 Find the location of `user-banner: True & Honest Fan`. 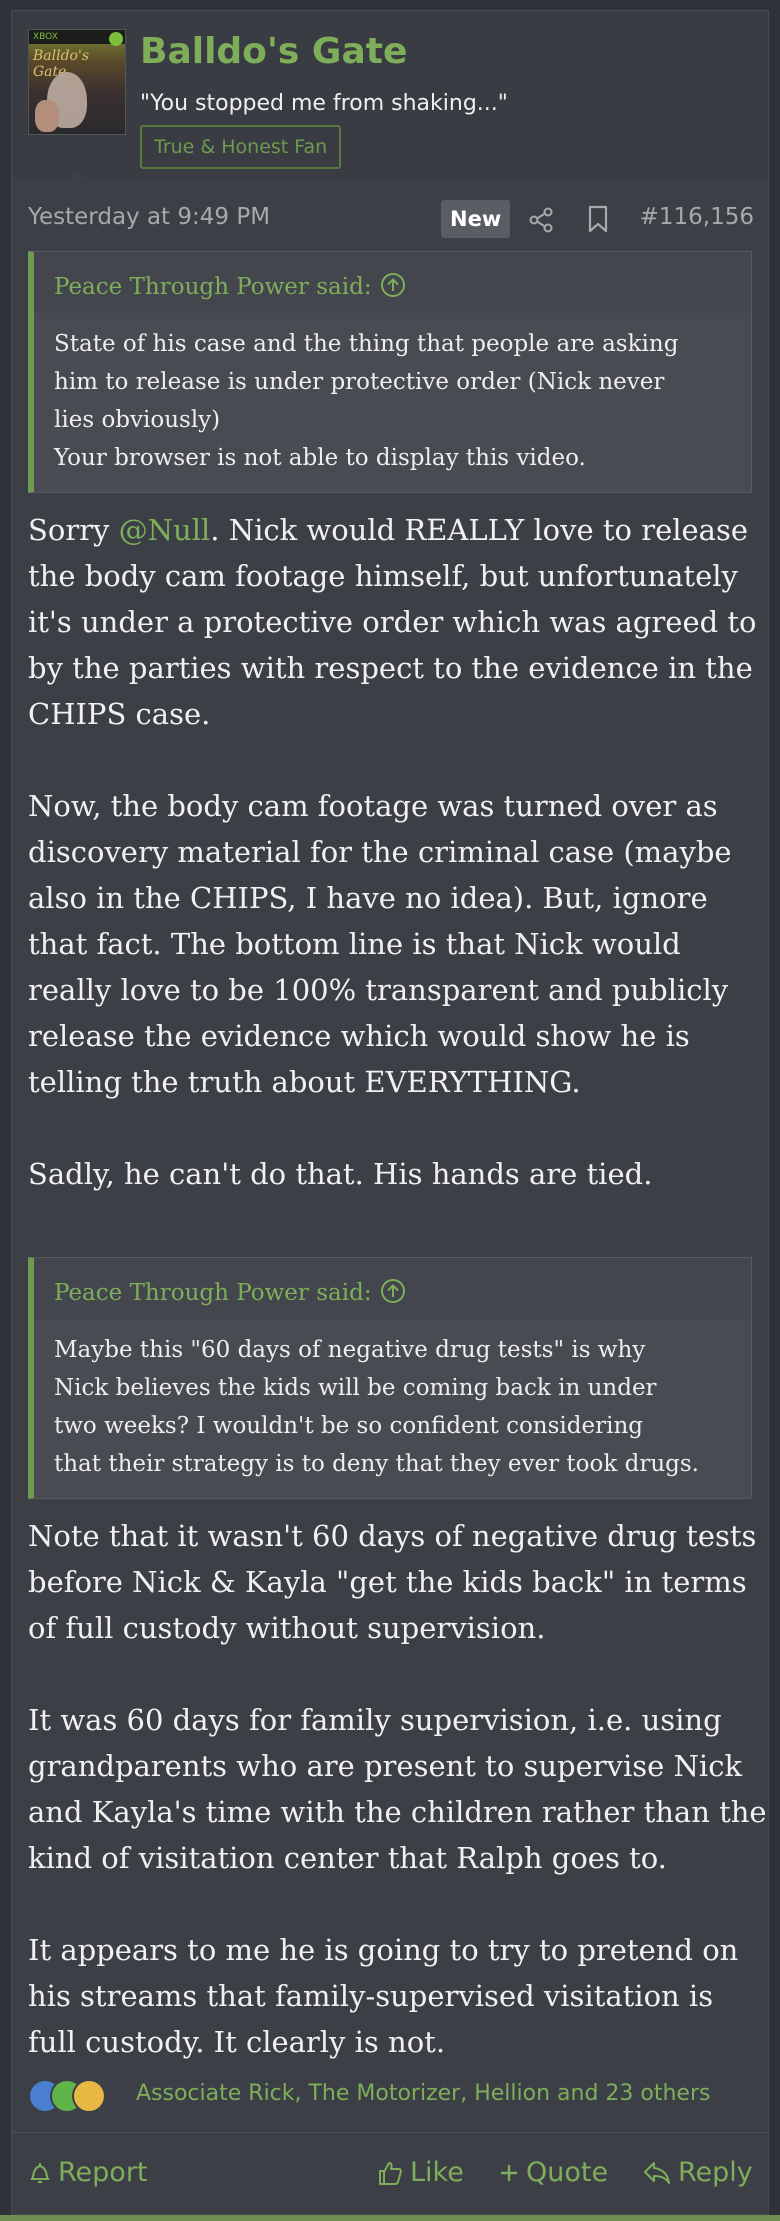

user-banner: True & Honest Fan is located at coordinates (241, 147).